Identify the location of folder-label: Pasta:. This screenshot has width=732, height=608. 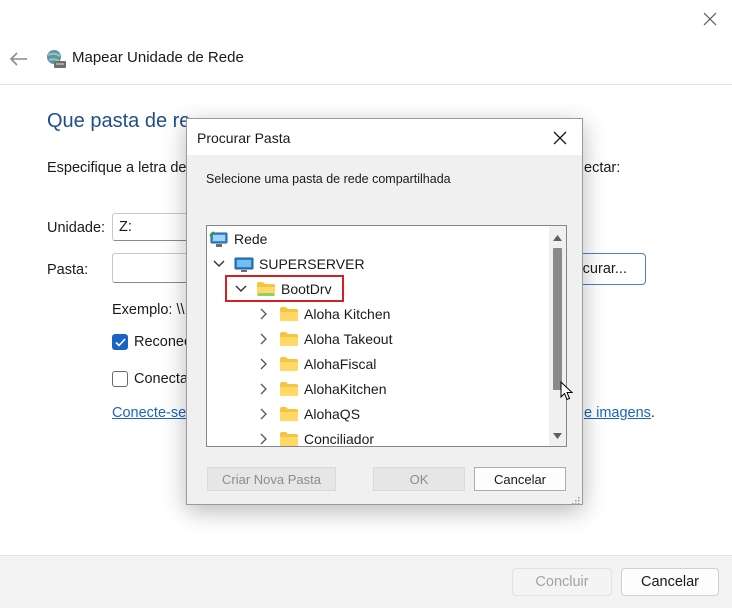
(68, 270).